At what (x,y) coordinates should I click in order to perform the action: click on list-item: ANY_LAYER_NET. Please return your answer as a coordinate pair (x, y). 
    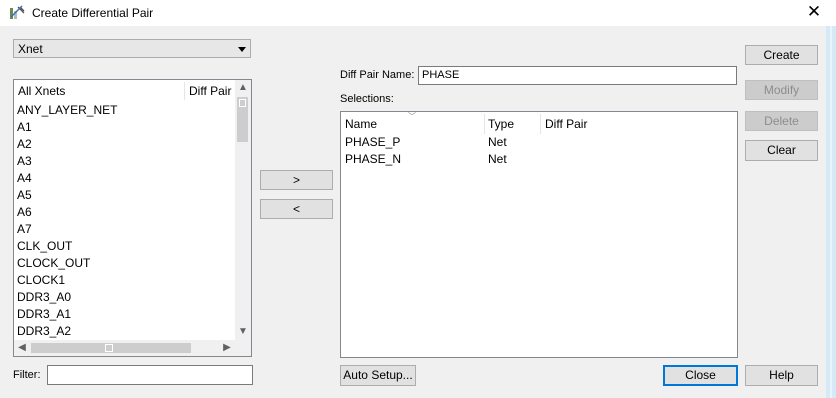
    Looking at the image, I should click on (67, 110).